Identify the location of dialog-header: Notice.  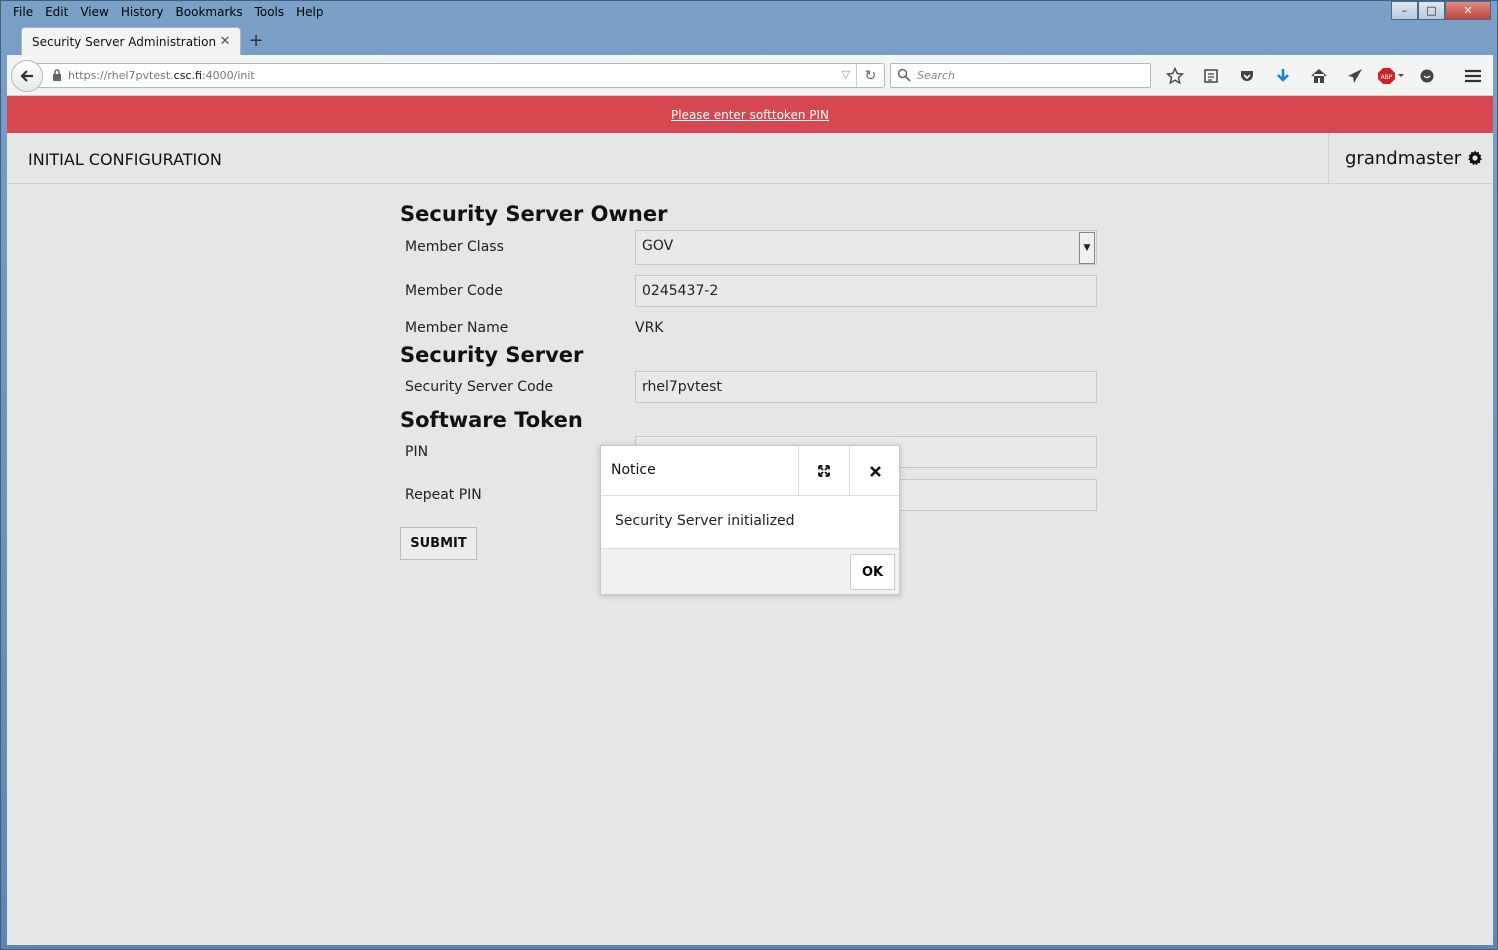
(750, 471).